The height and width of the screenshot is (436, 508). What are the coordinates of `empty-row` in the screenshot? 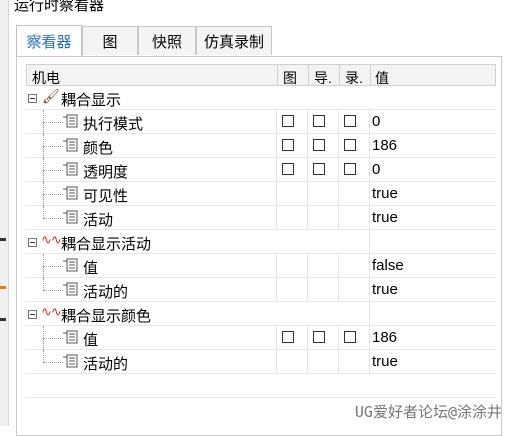 It's located at (261, 386).